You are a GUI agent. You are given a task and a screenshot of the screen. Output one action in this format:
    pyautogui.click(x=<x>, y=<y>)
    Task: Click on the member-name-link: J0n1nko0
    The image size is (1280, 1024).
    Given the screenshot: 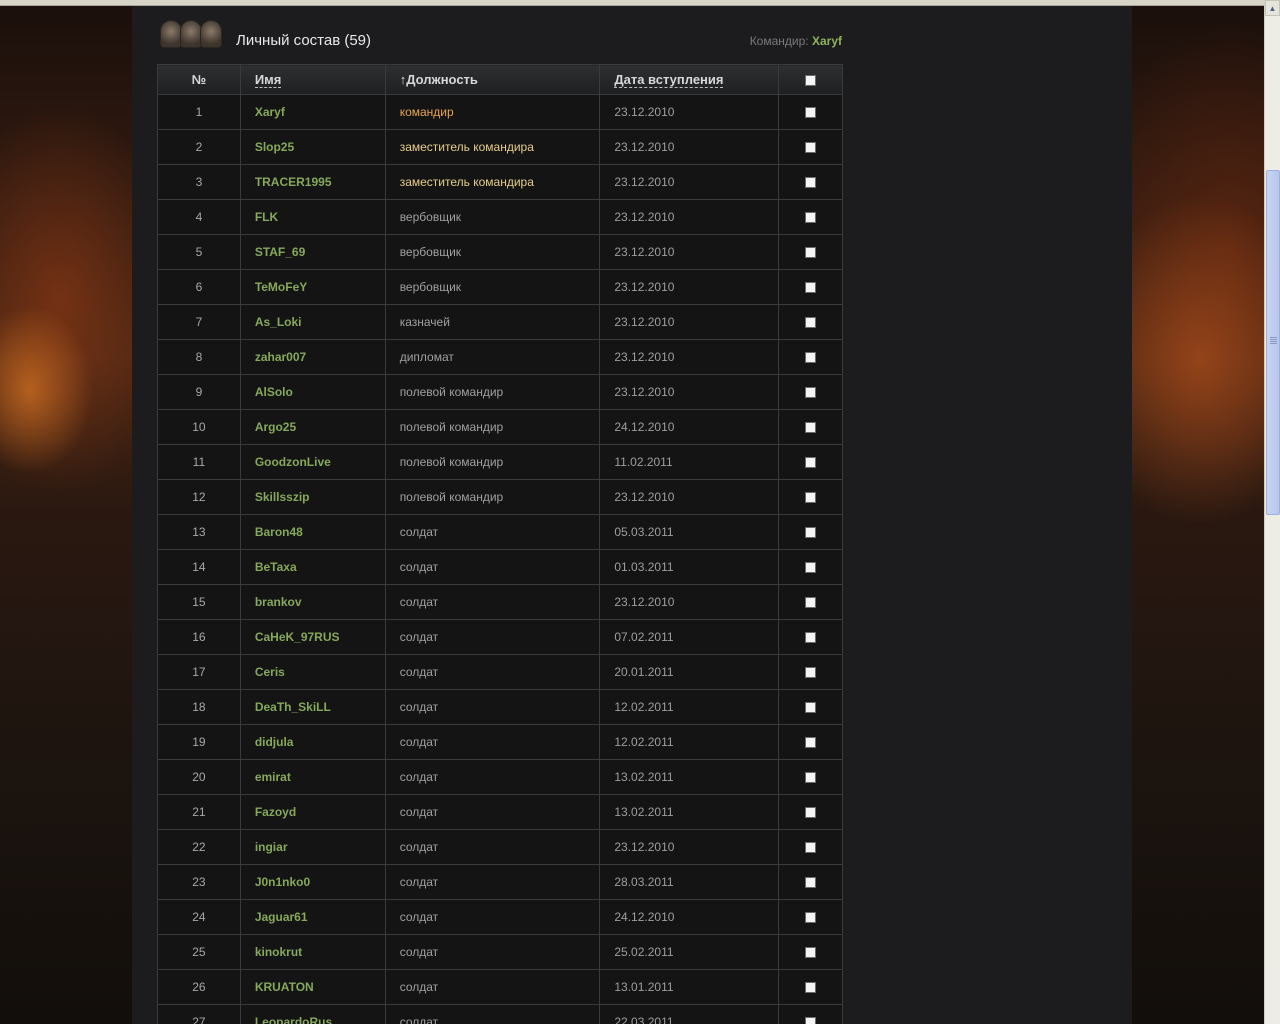 What is the action you would take?
    pyautogui.click(x=312, y=882)
    